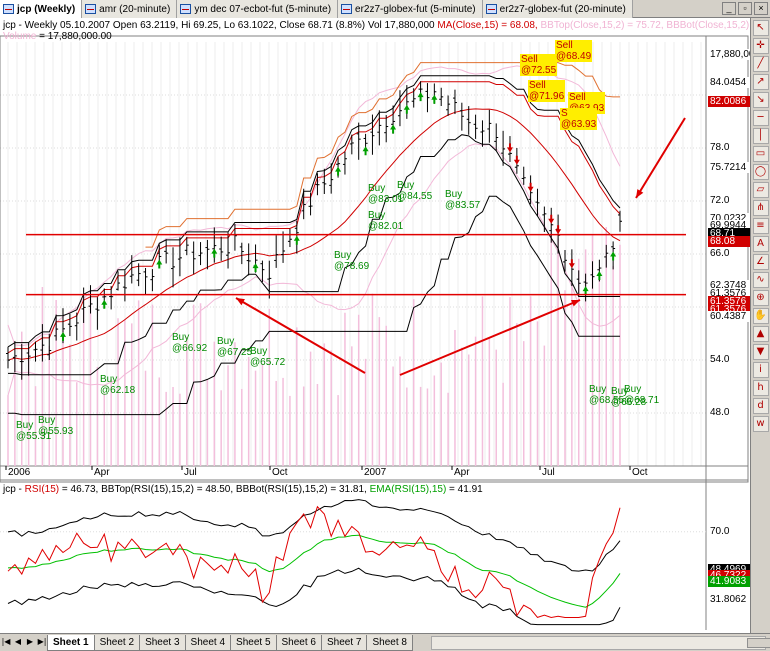 Image resolution: width=770 pixels, height=651 pixels. I want to click on fib-tool-icon: ≡, so click(760, 226).